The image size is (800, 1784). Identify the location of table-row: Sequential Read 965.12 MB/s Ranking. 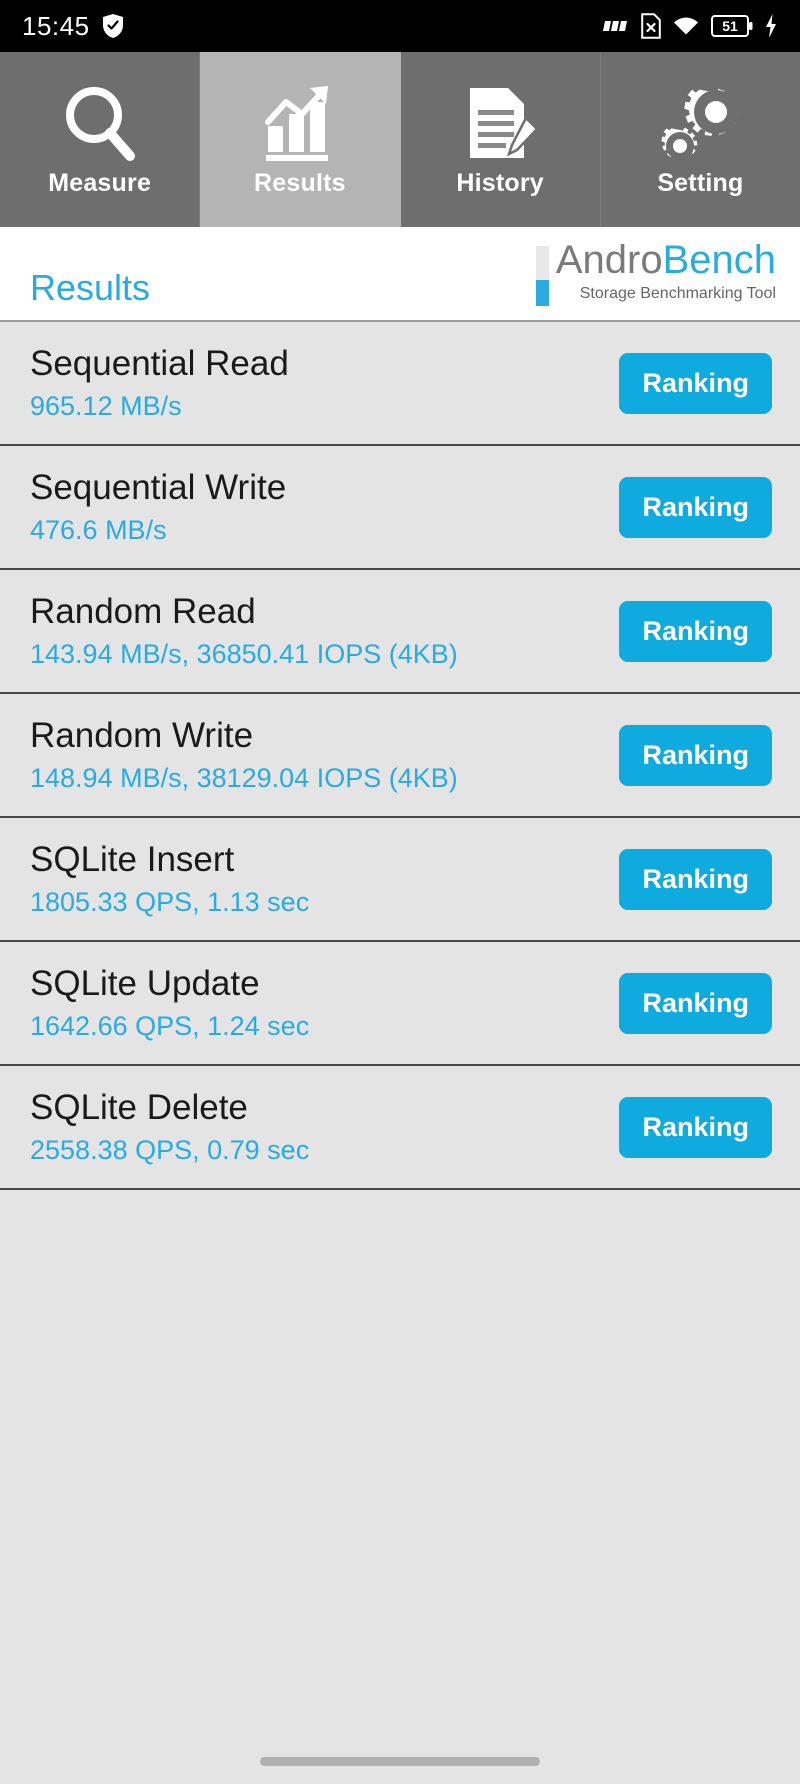
(400, 384).